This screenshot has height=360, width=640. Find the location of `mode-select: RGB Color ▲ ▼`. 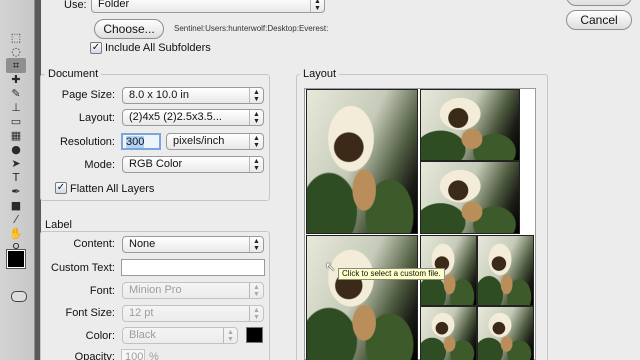

mode-select: RGB Color ▲ ▼ is located at coordinates (193, 164).